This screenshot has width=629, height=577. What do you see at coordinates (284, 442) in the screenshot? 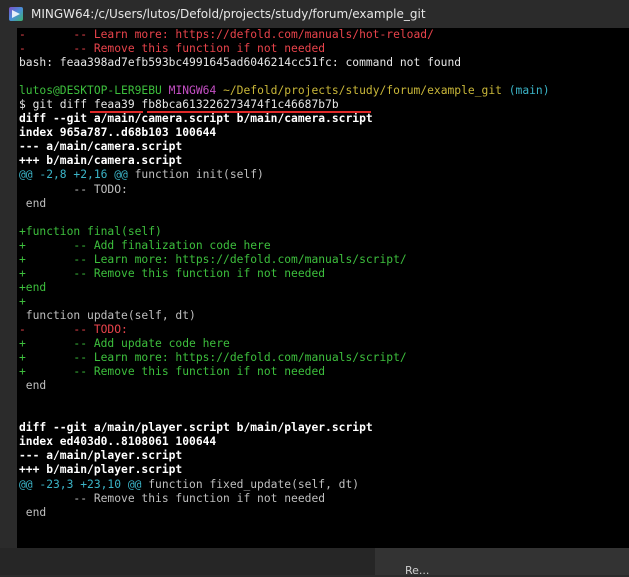
I see `terminal-line: index ed403d0..8108061 100644` at bounding box center [284, 442].